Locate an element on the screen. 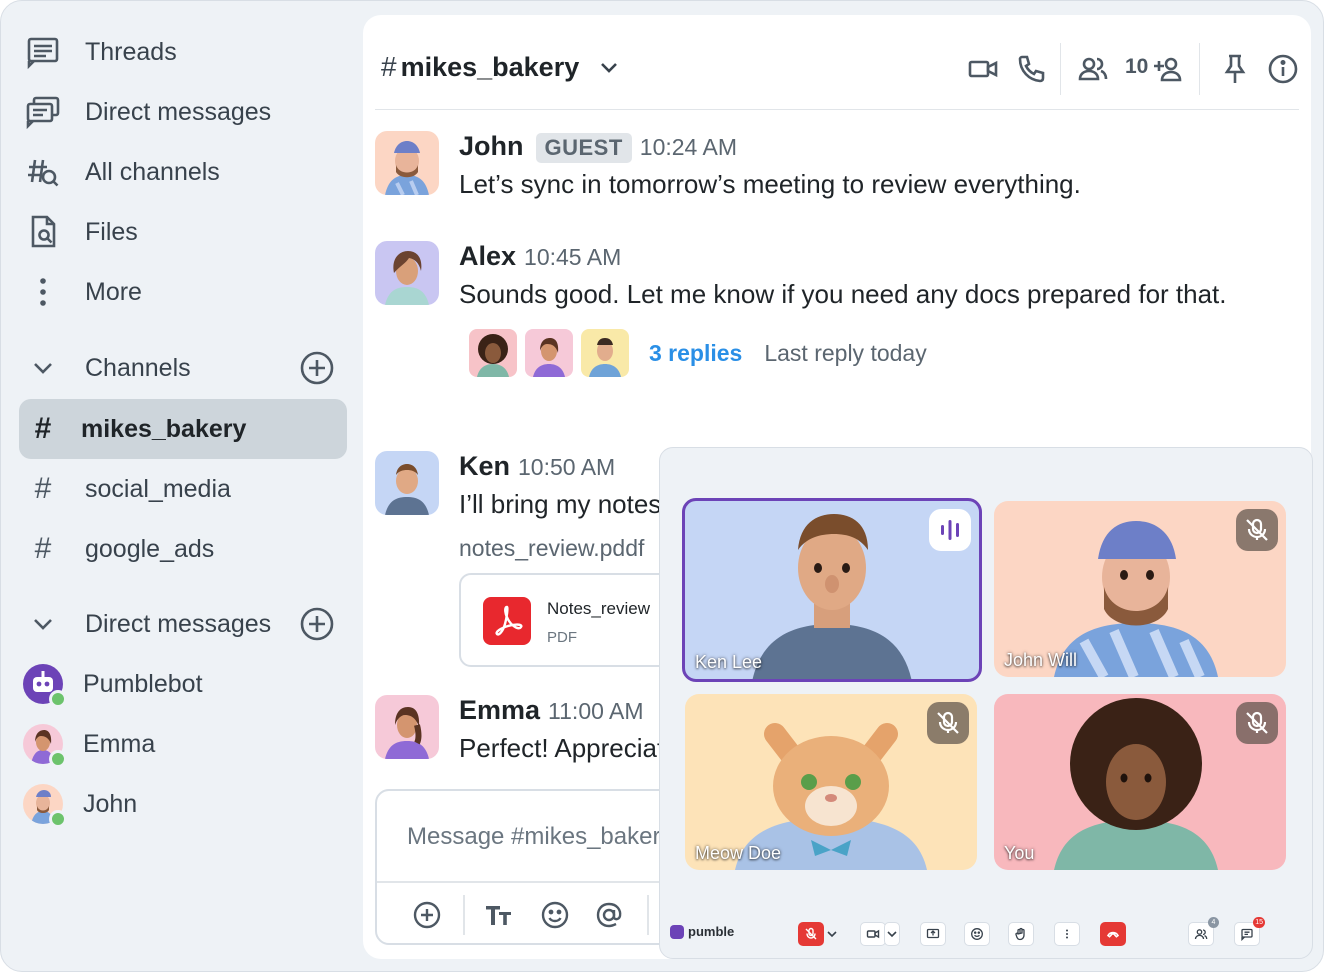  members-count: 10 is located at coordinates (1136, 67).